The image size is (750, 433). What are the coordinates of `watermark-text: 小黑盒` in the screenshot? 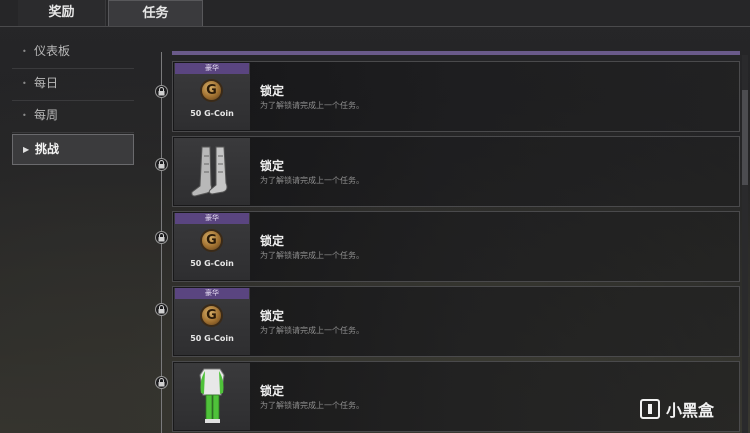 It's located at (690, 410).